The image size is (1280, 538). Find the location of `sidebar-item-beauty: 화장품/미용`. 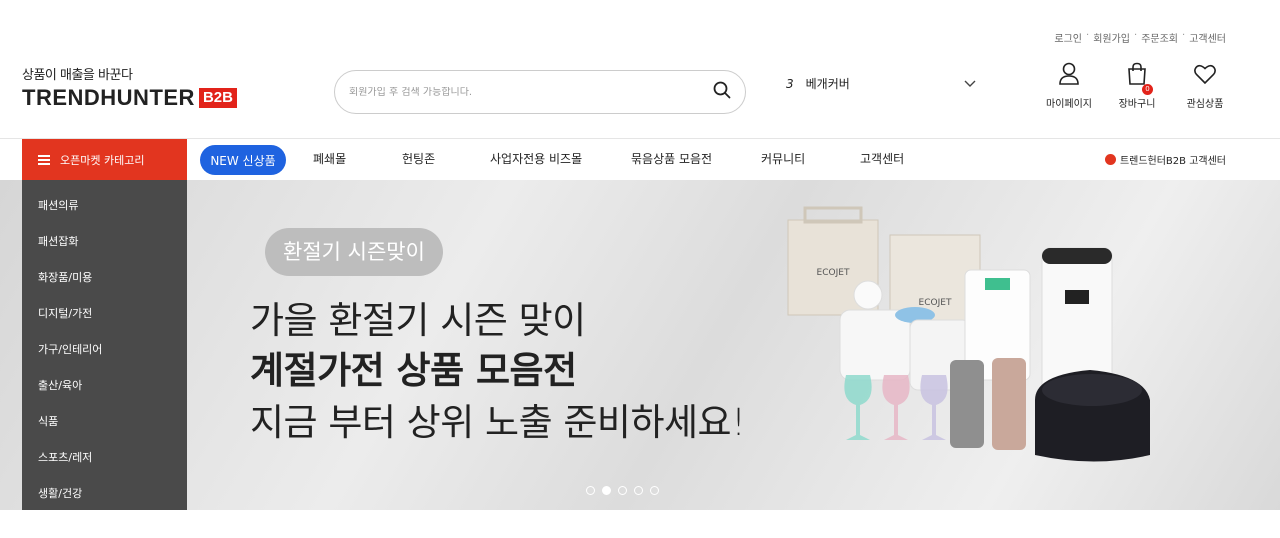

sidebar-item-beauty: 화장품/미용 is located at coordinates (104, 278).